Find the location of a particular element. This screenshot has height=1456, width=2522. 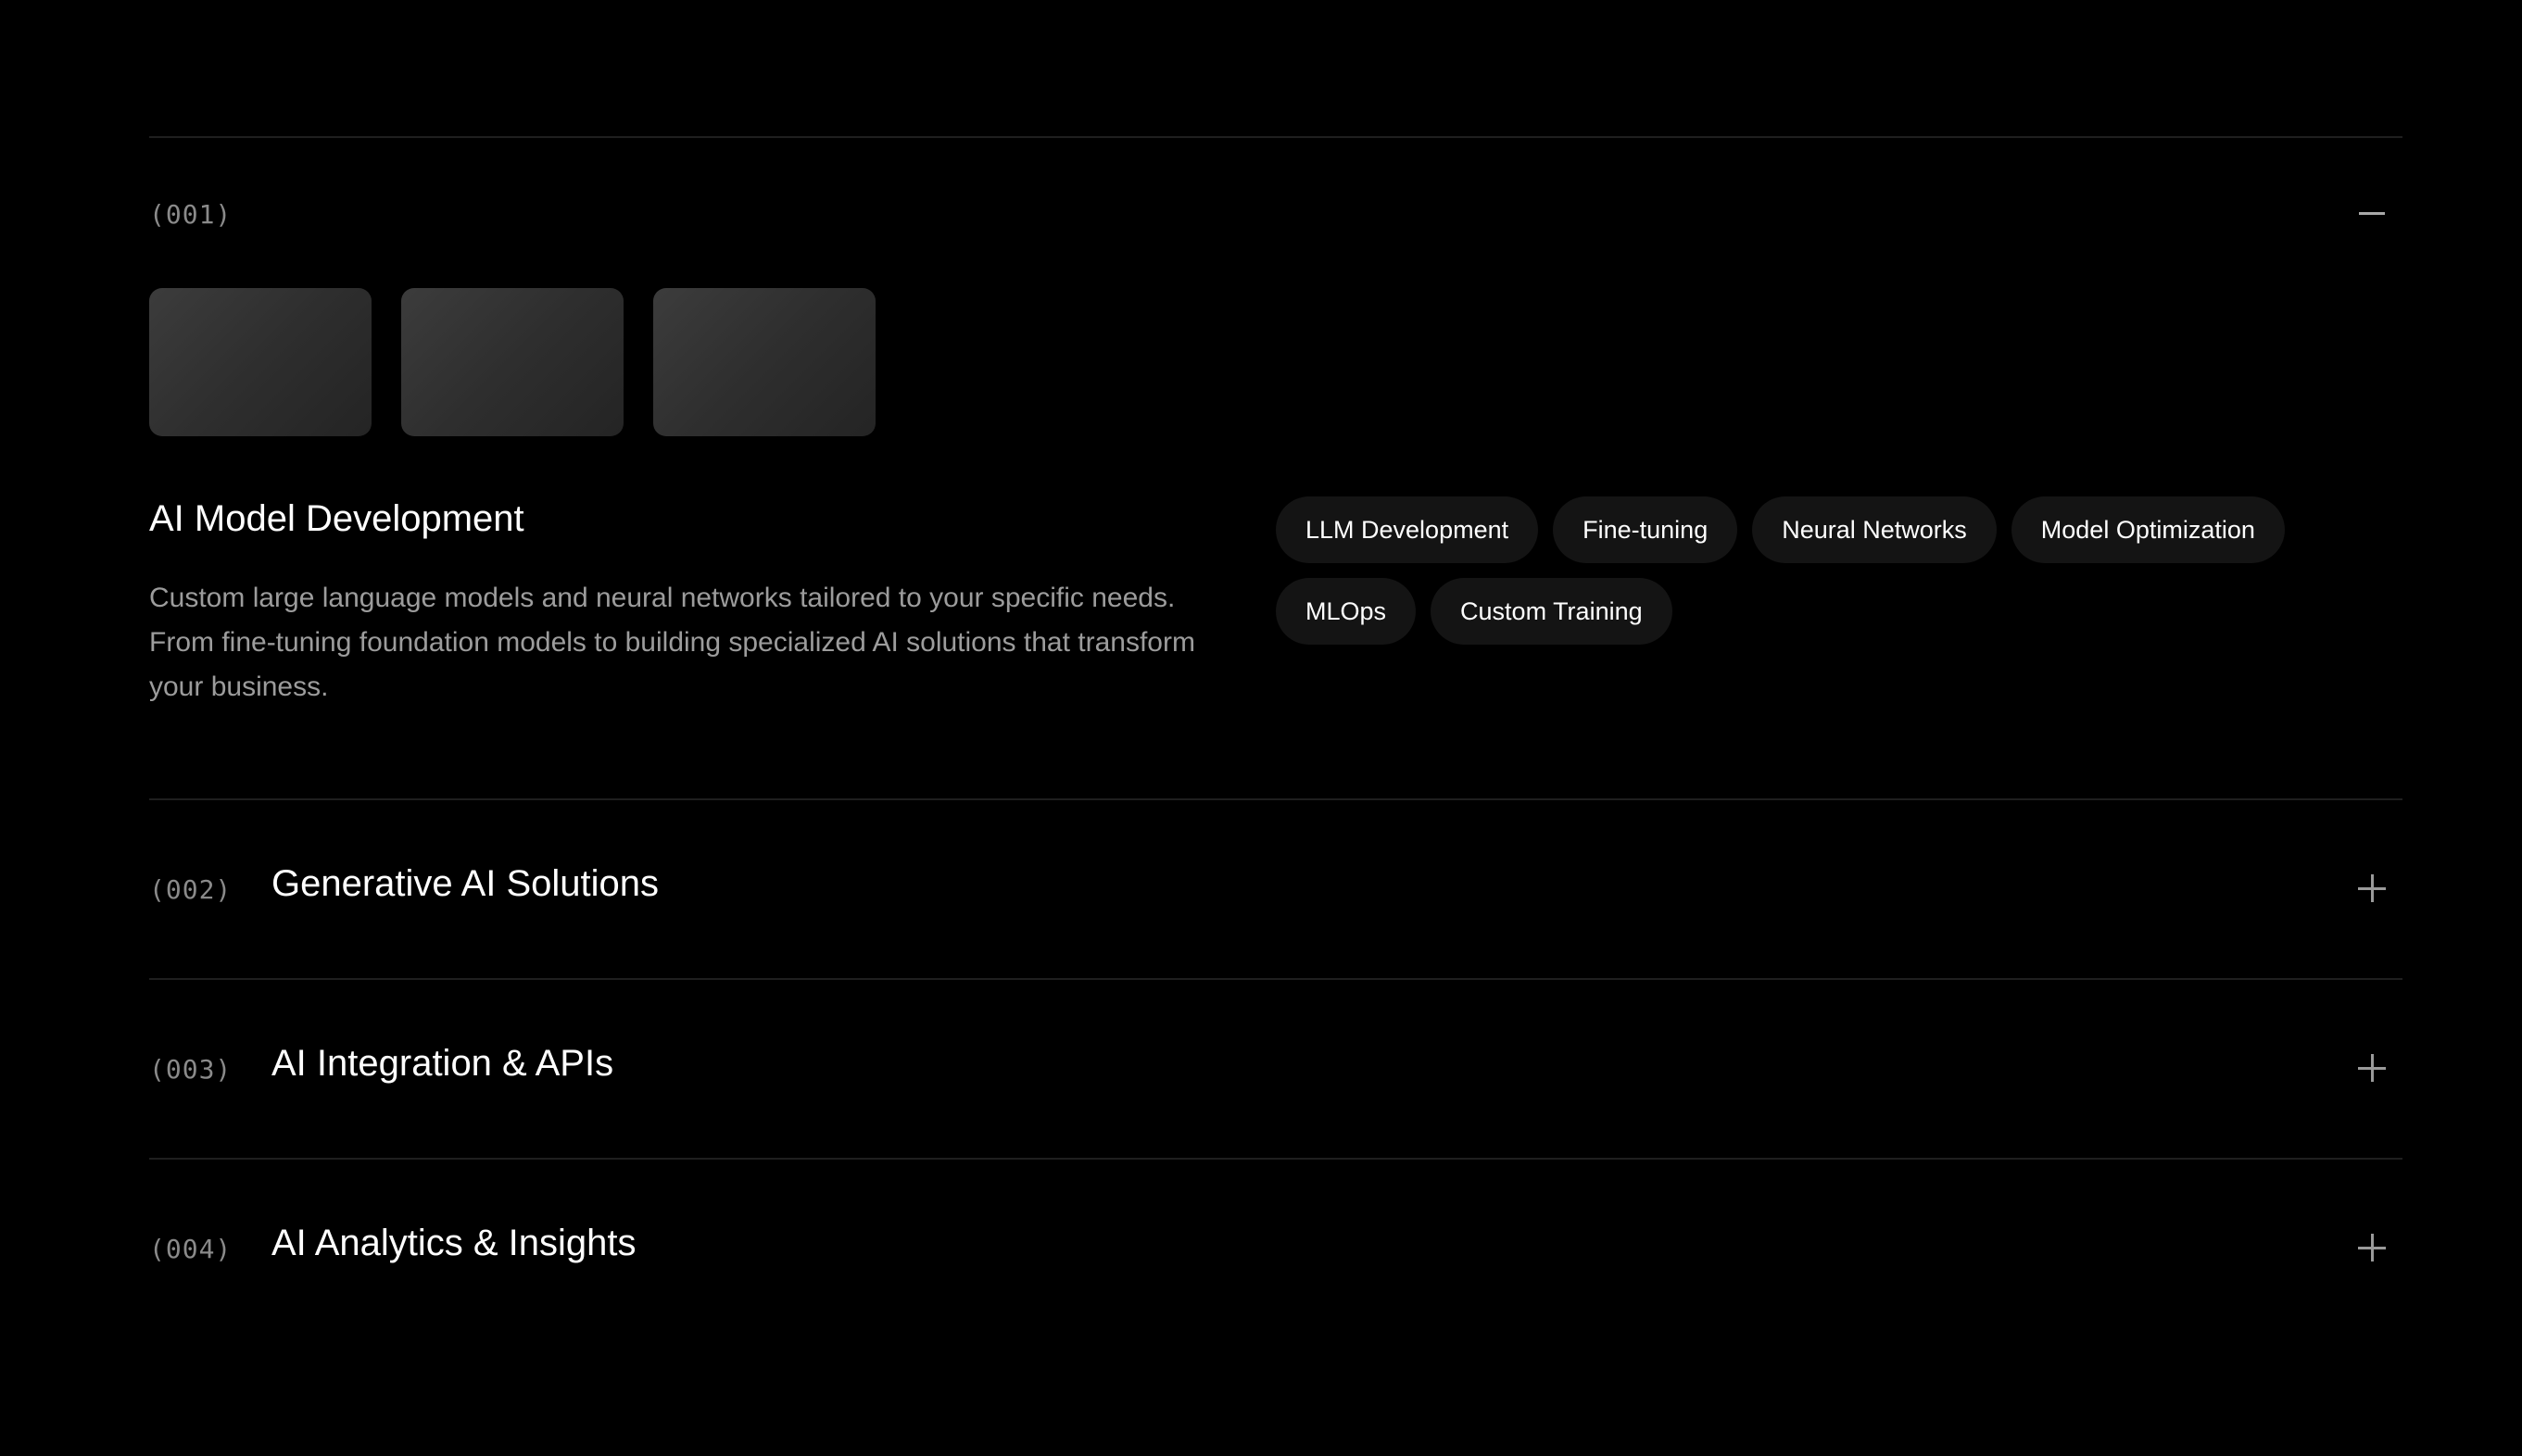

tag-chip: Custom Training is located at coordinates (1551, 611).